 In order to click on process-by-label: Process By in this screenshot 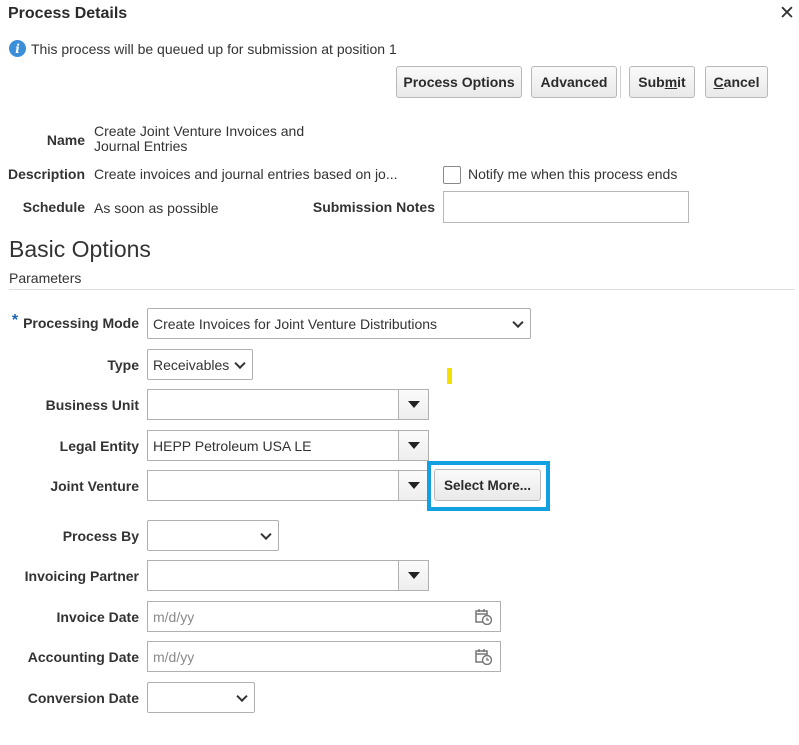, I will do `click(100, 536)`.